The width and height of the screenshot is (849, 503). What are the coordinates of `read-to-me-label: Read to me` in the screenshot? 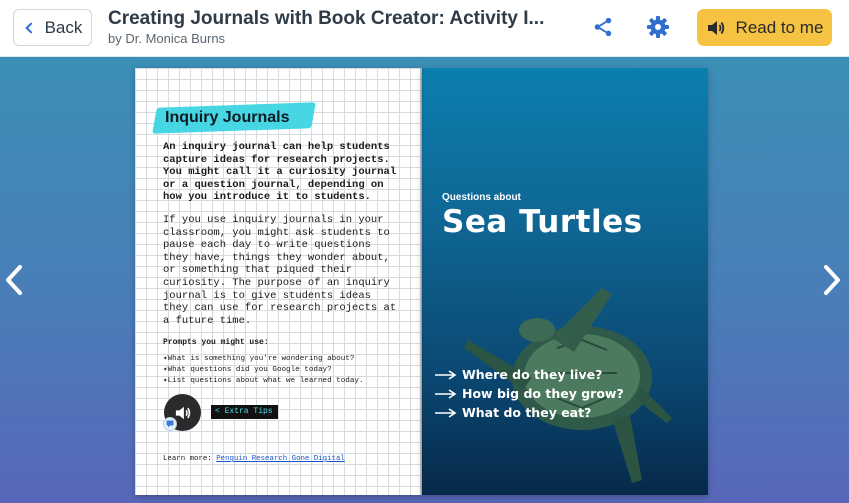 It's located at (779, 27).